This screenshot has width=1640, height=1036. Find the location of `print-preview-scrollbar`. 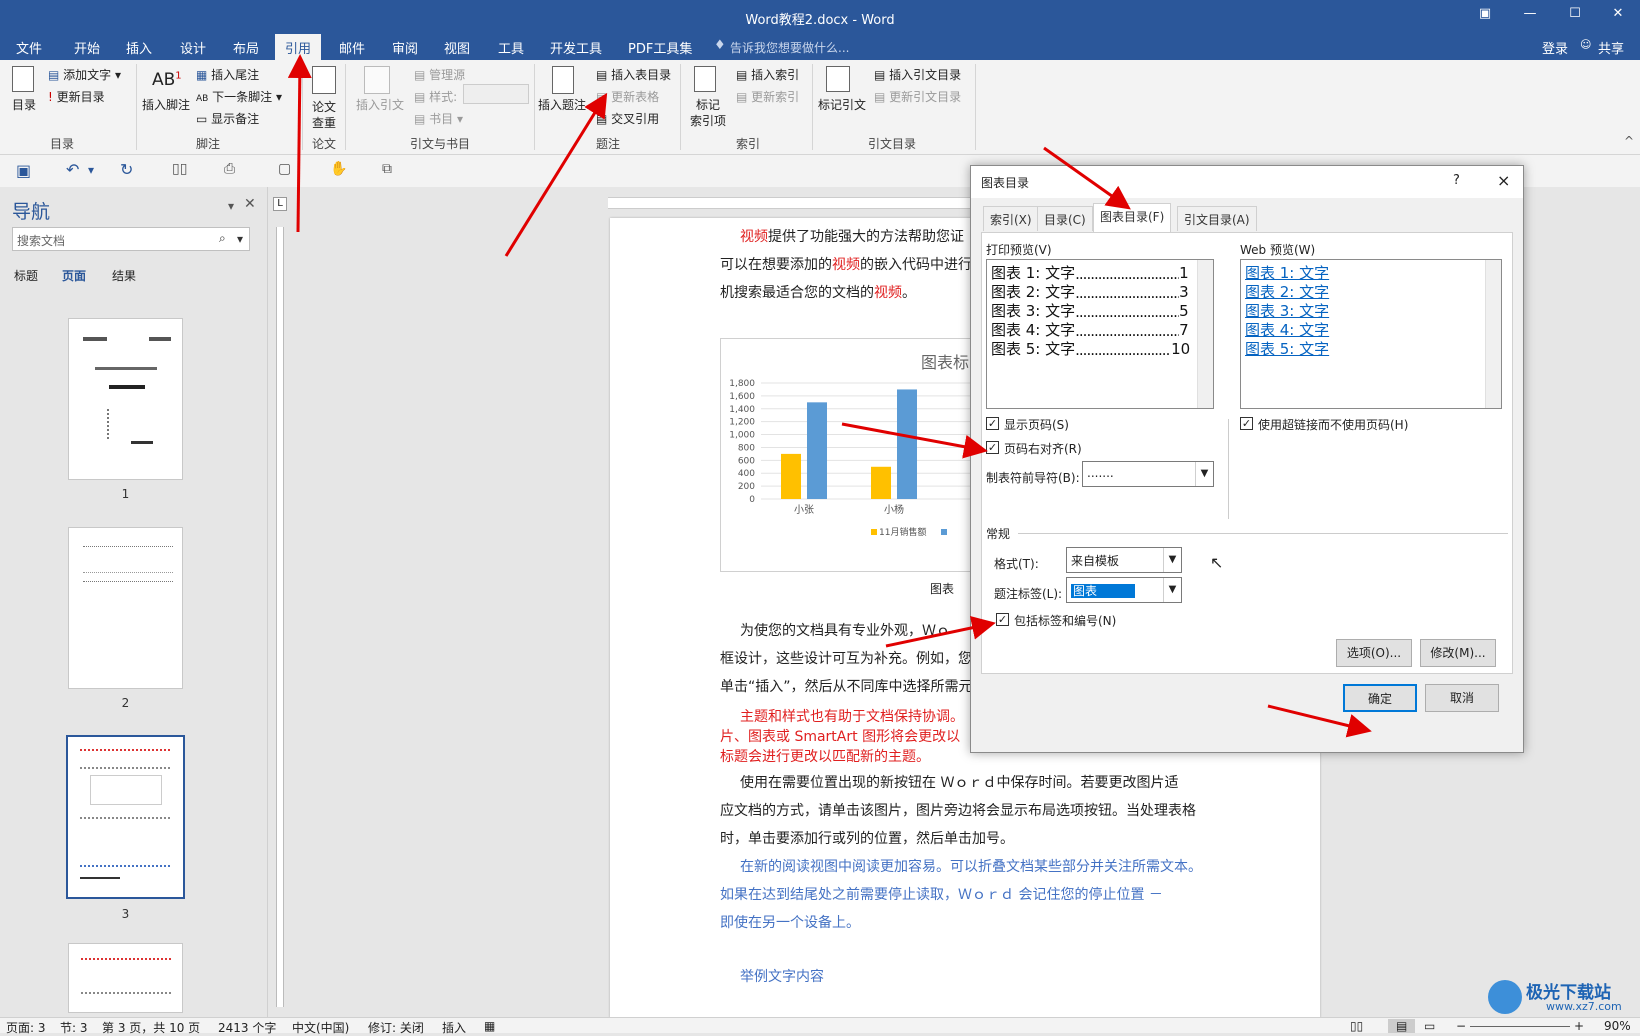

print-preview-scrollbar is located at coordinates (1205, 334).